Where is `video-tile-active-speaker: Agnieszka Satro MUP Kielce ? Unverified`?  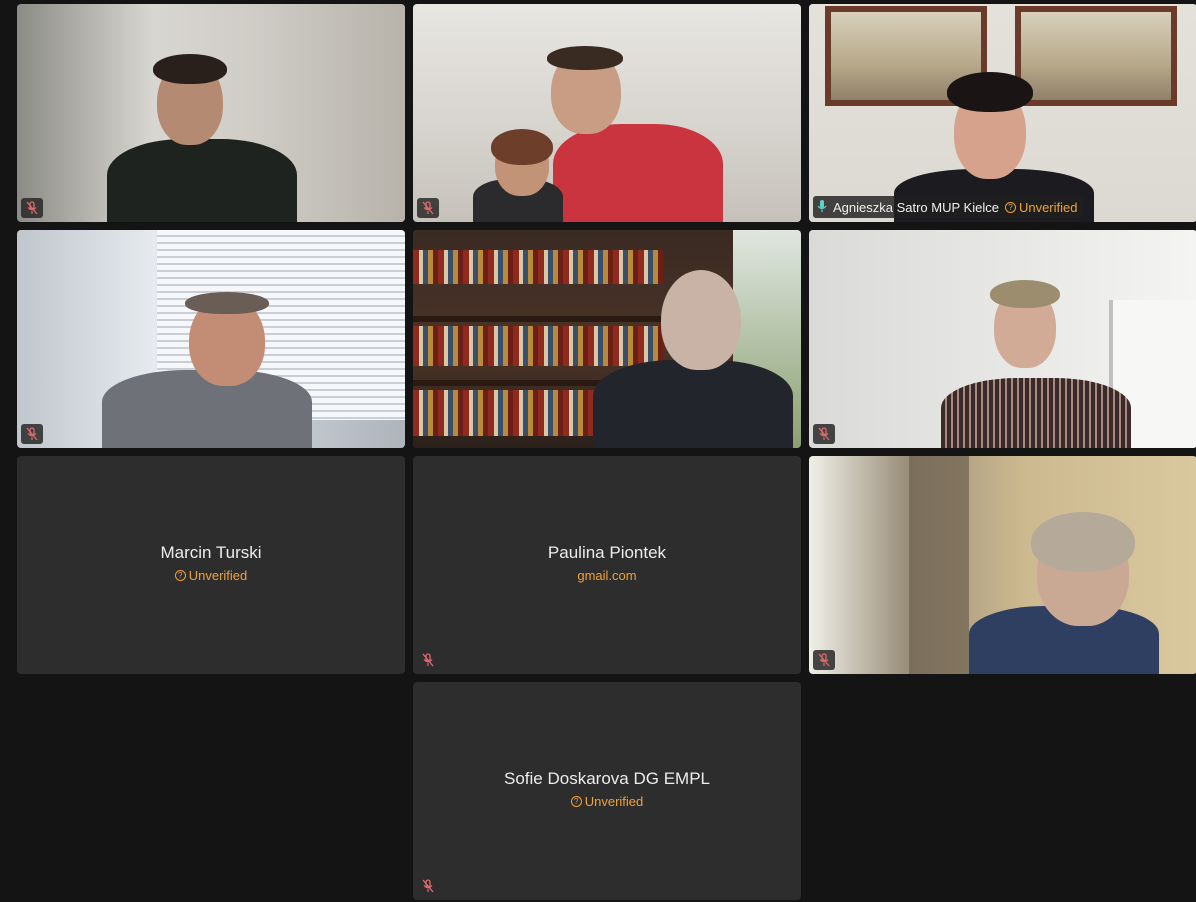 video-tile-active-speaker: Agnieszka Satro MUP Kielce ? Unverified is located at coordinates (1002, 113).